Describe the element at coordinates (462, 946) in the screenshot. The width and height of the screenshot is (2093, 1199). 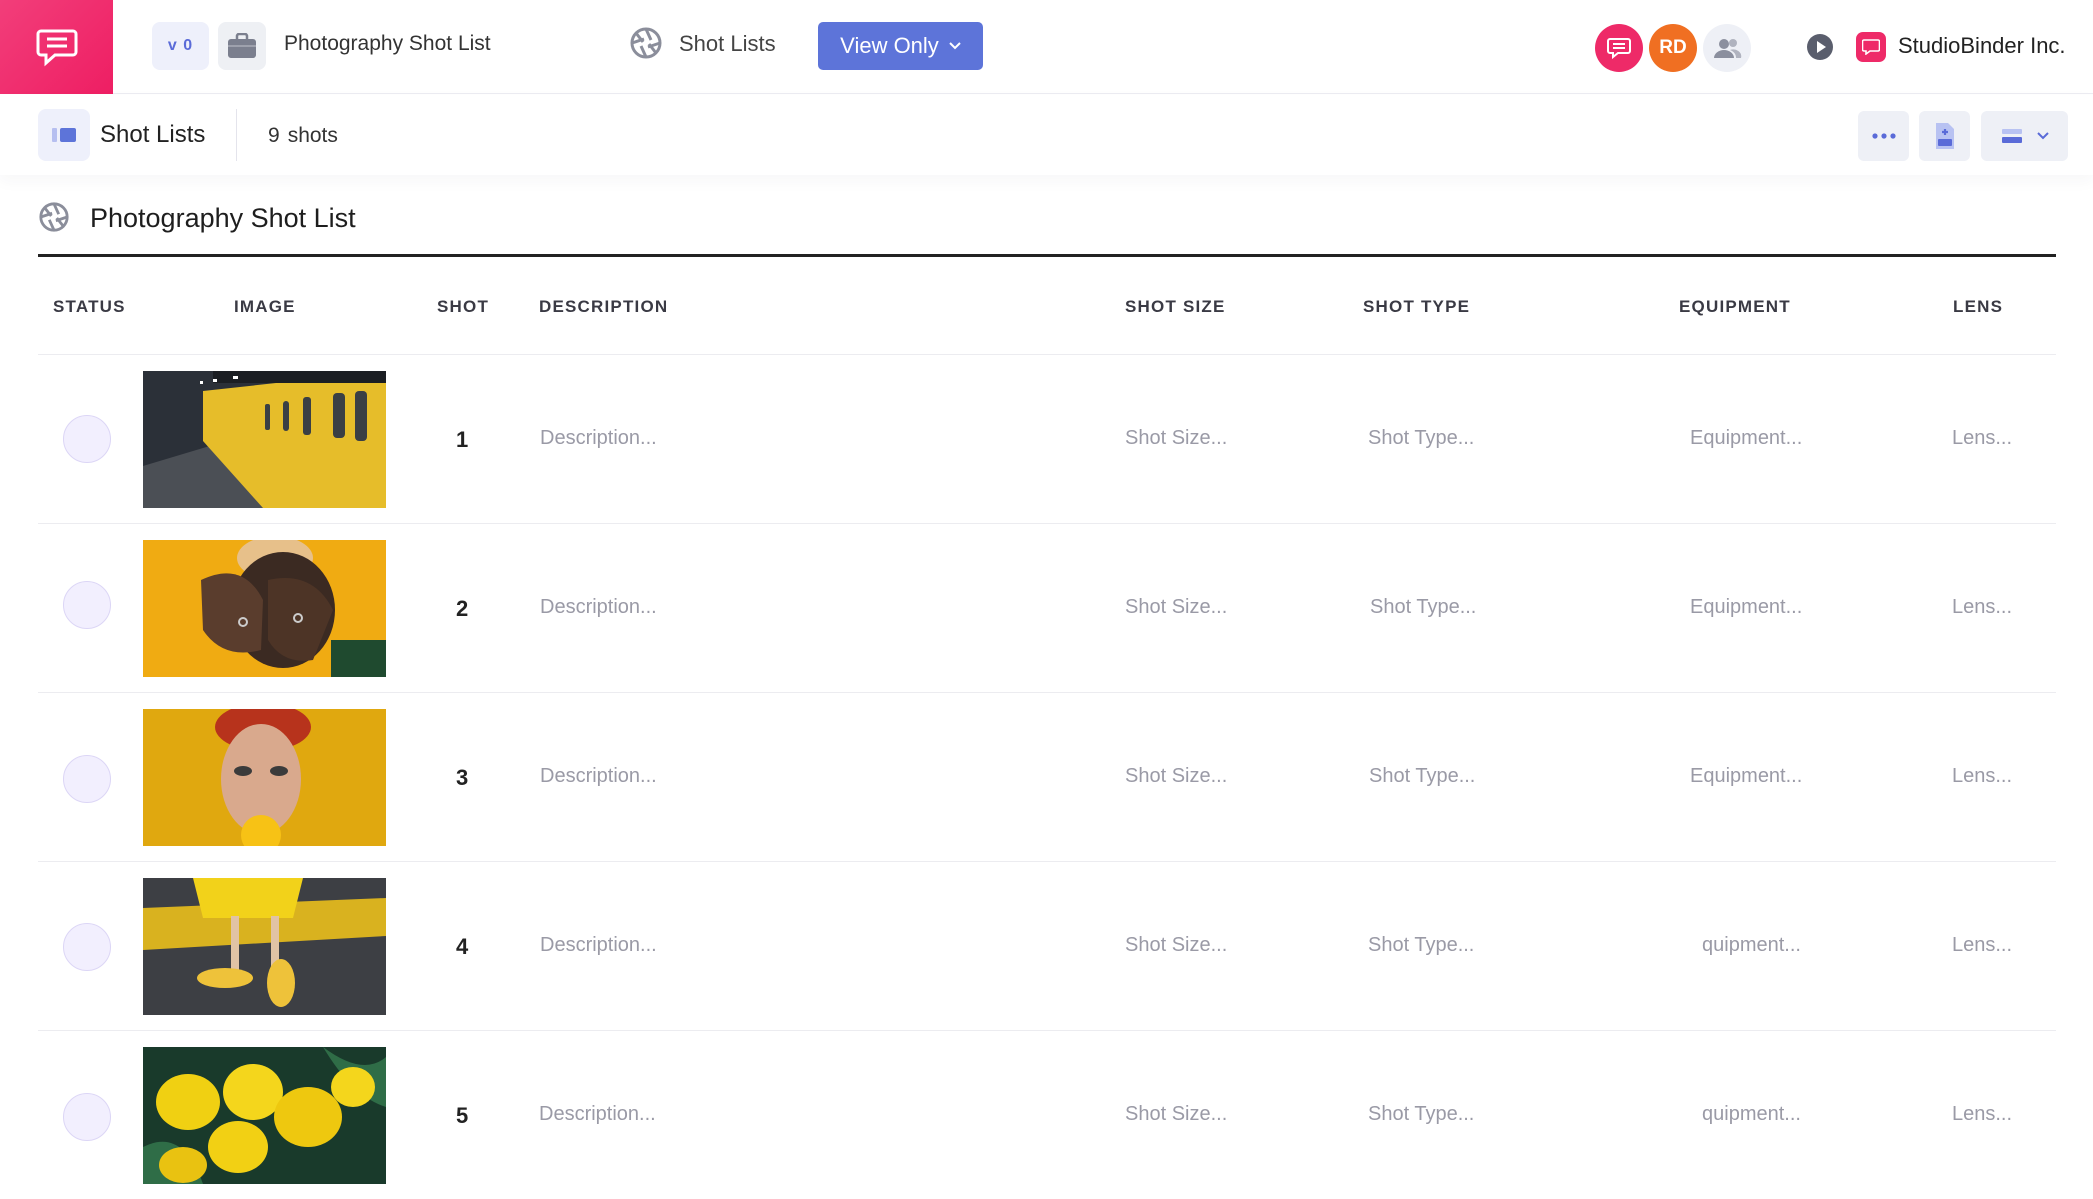
I see `shot-number: 4` at that location.